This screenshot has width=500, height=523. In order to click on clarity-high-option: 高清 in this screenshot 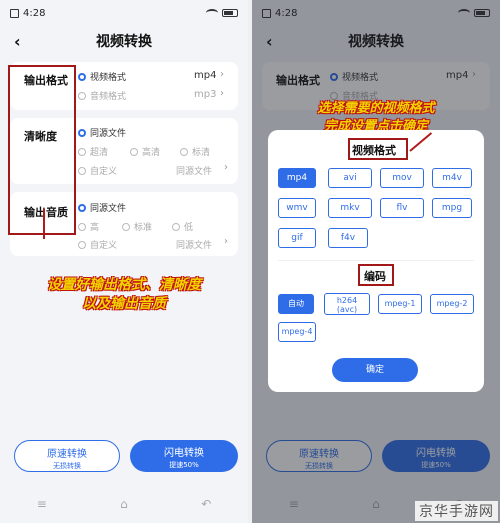, I will do `click(145, 151)`.